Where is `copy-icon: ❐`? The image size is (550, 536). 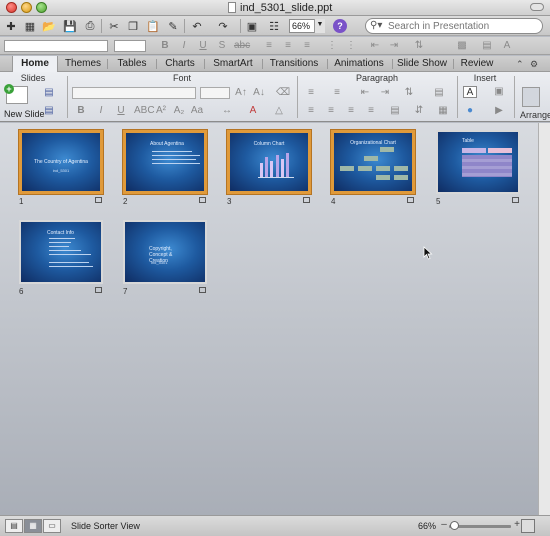
copy-icon: ❐ is located at coordinates (133, 26).